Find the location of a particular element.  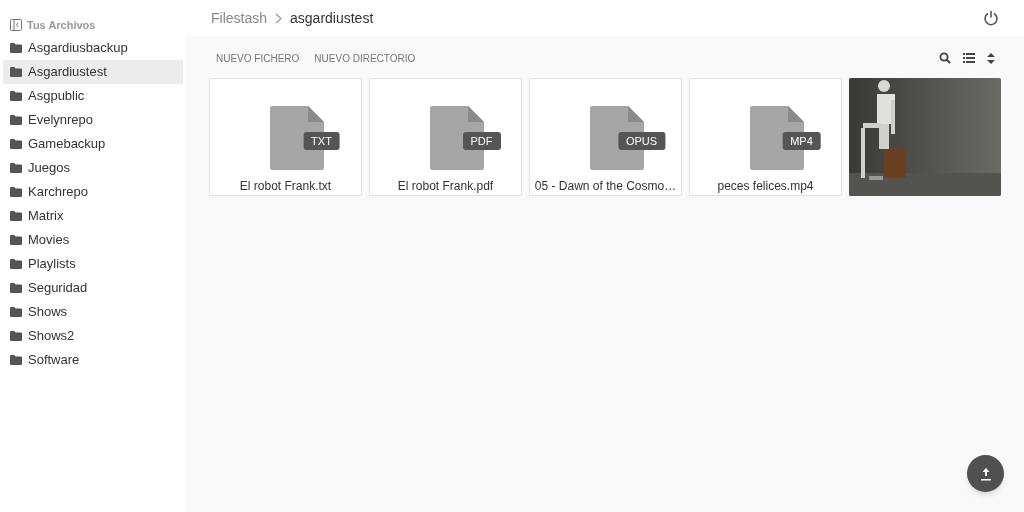

folder-item: Movies is located at coordinates (93, 240).